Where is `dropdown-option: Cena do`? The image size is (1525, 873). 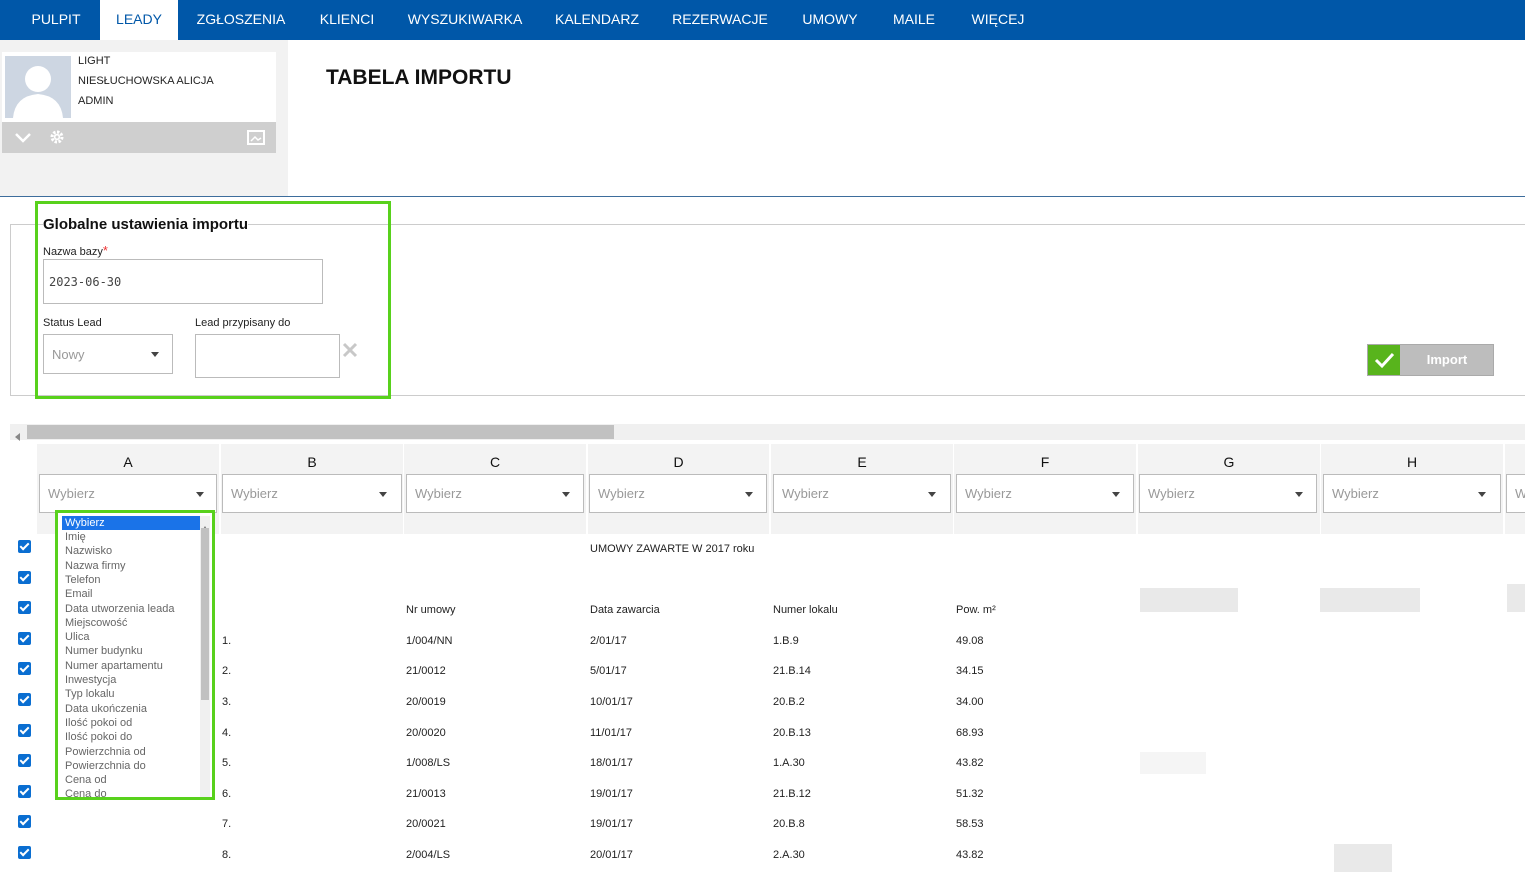
dropdown-option: Cena do is located at coordinates (130, 792).